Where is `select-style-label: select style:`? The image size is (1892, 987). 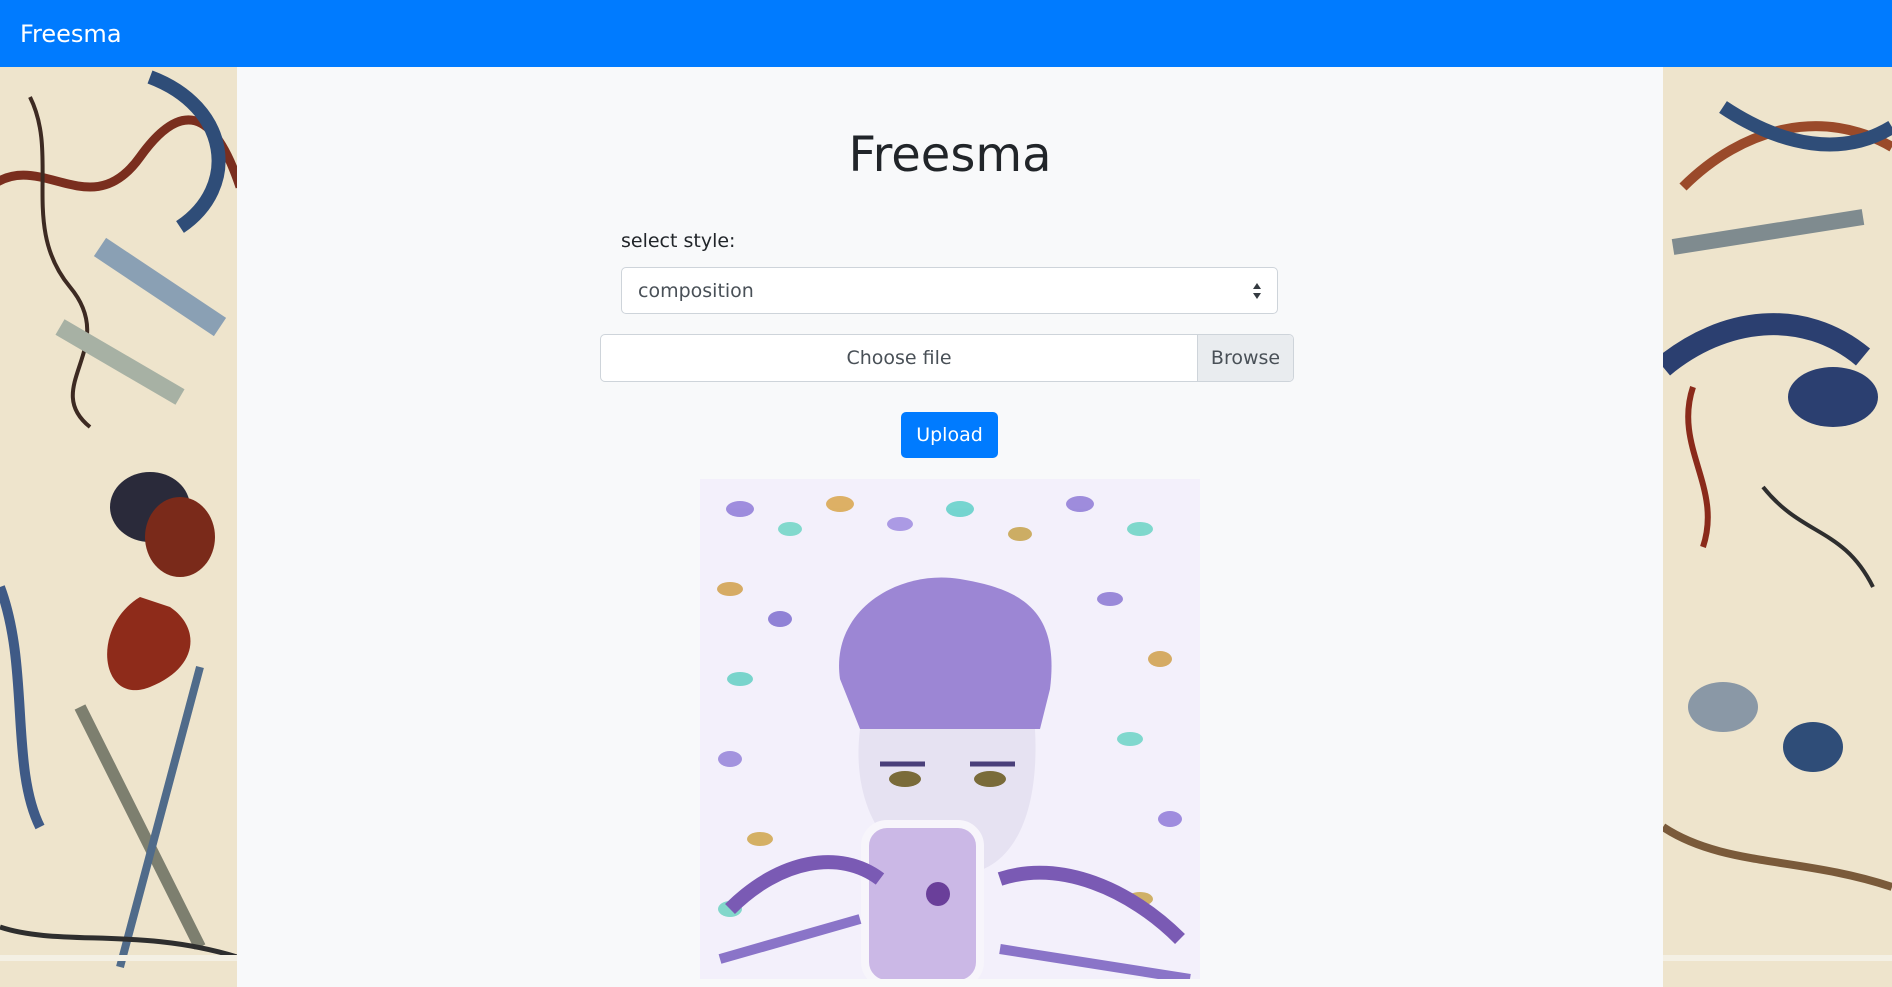 select-style-label: select style: is located at coordinates (678, 241).